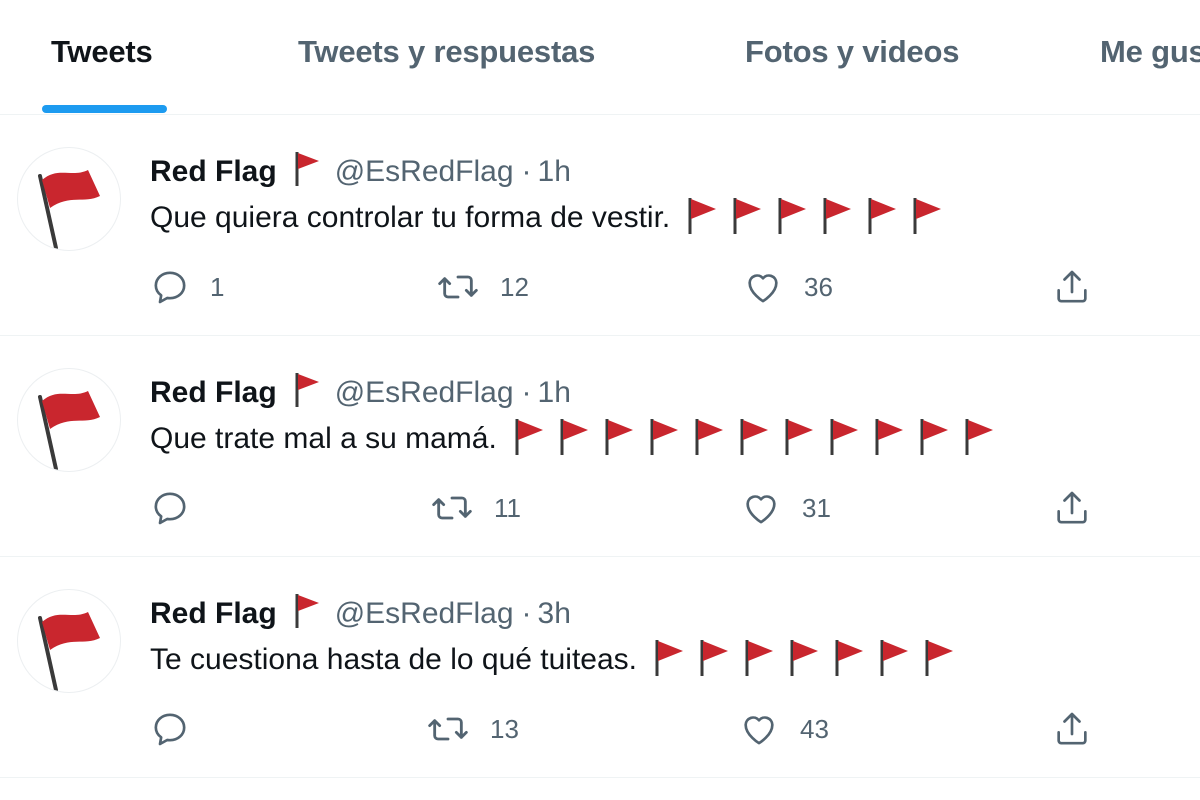 Image resolution: width=1200 pixels, height=800 pixels. I want to click on retweet-count: 11, so click(507, 507).